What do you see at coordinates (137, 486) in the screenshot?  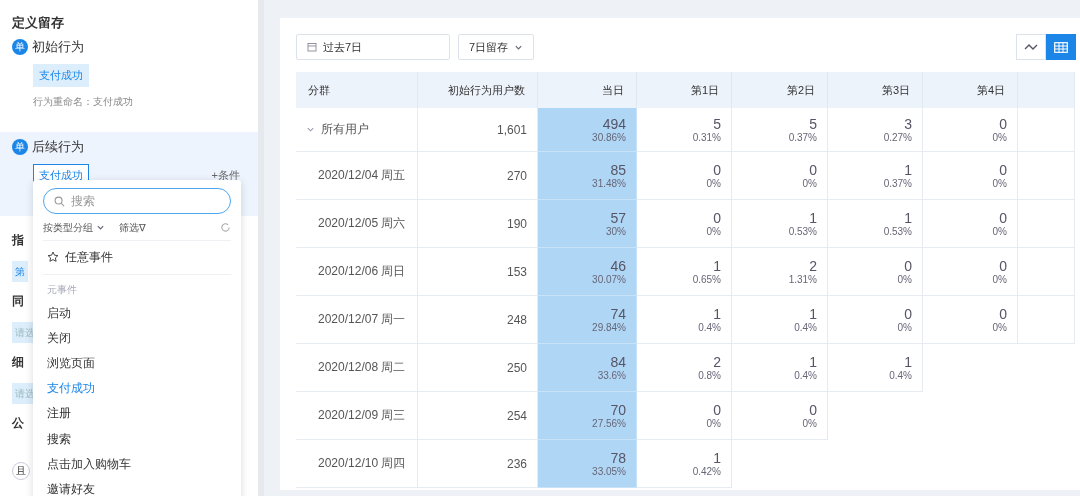 I see `event-option: 邀请好友` at bounding box center [137, 486].